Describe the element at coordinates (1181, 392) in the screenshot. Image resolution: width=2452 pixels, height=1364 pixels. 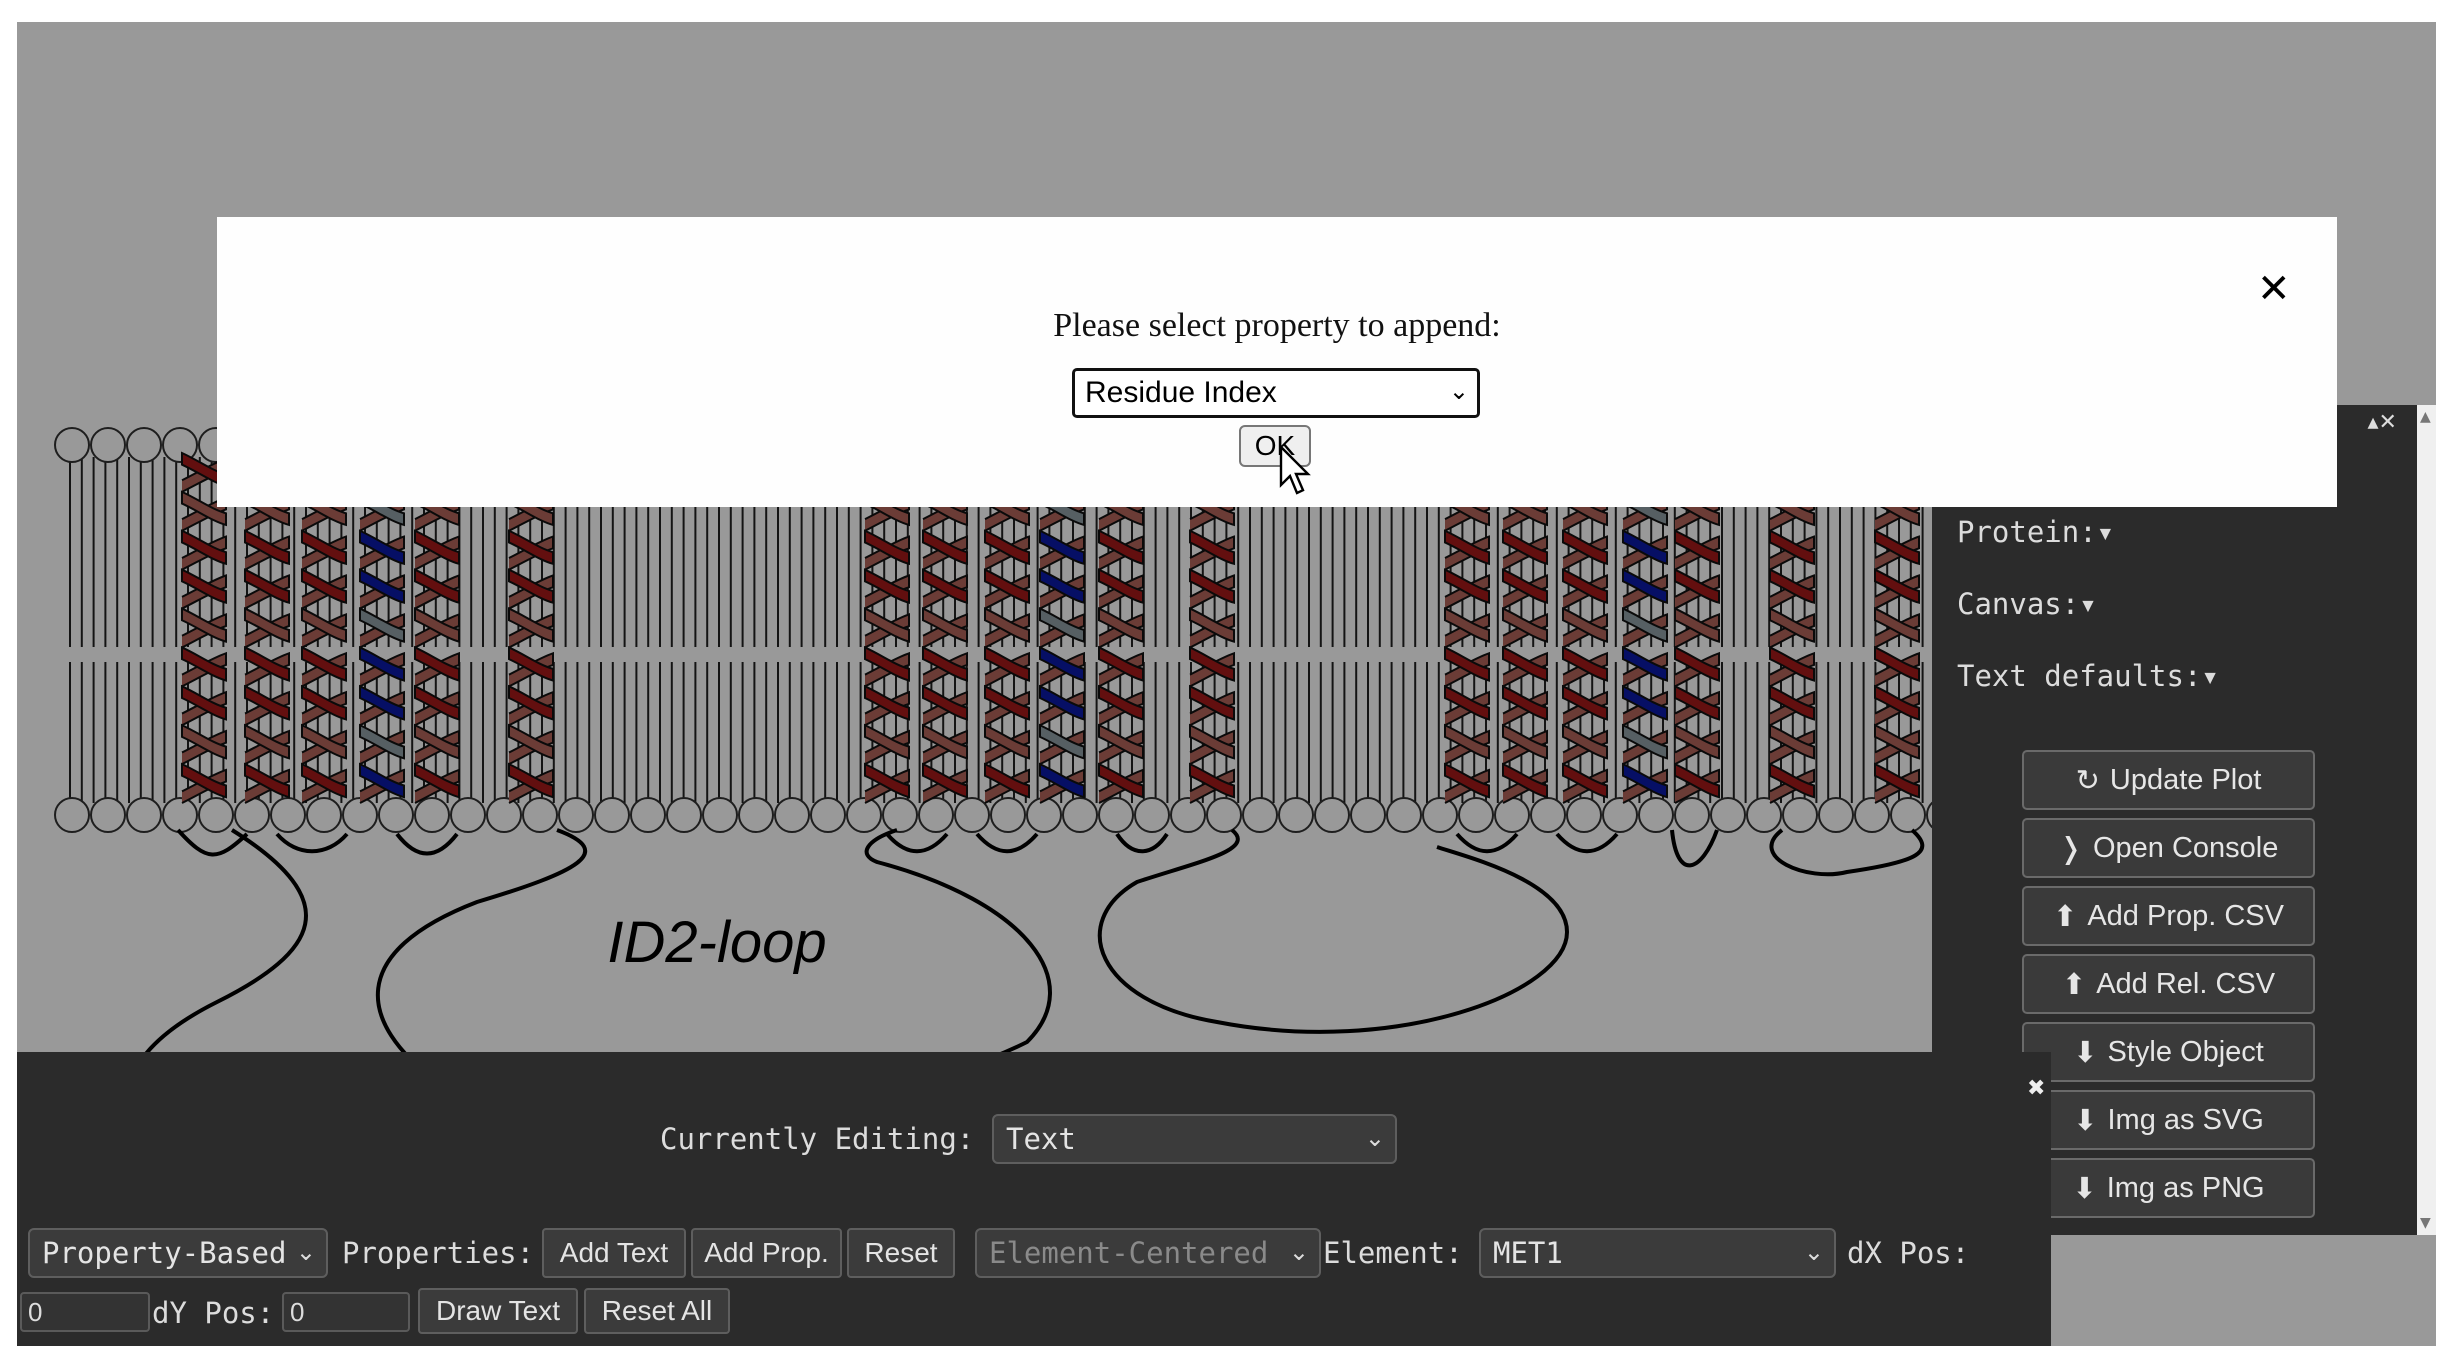
I see `property-select-value: Residue Index` at that location.